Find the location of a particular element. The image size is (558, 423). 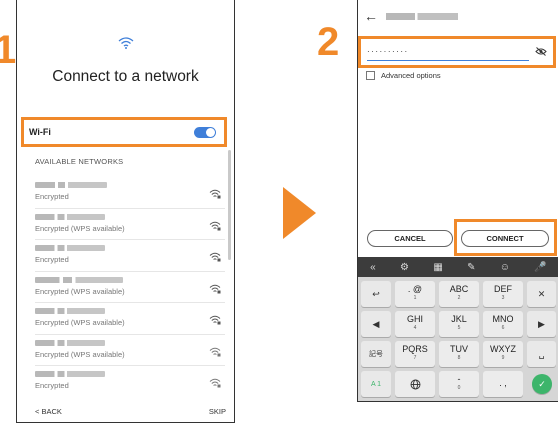

key-5: JKL 5 is located at coordinates (459, 324).